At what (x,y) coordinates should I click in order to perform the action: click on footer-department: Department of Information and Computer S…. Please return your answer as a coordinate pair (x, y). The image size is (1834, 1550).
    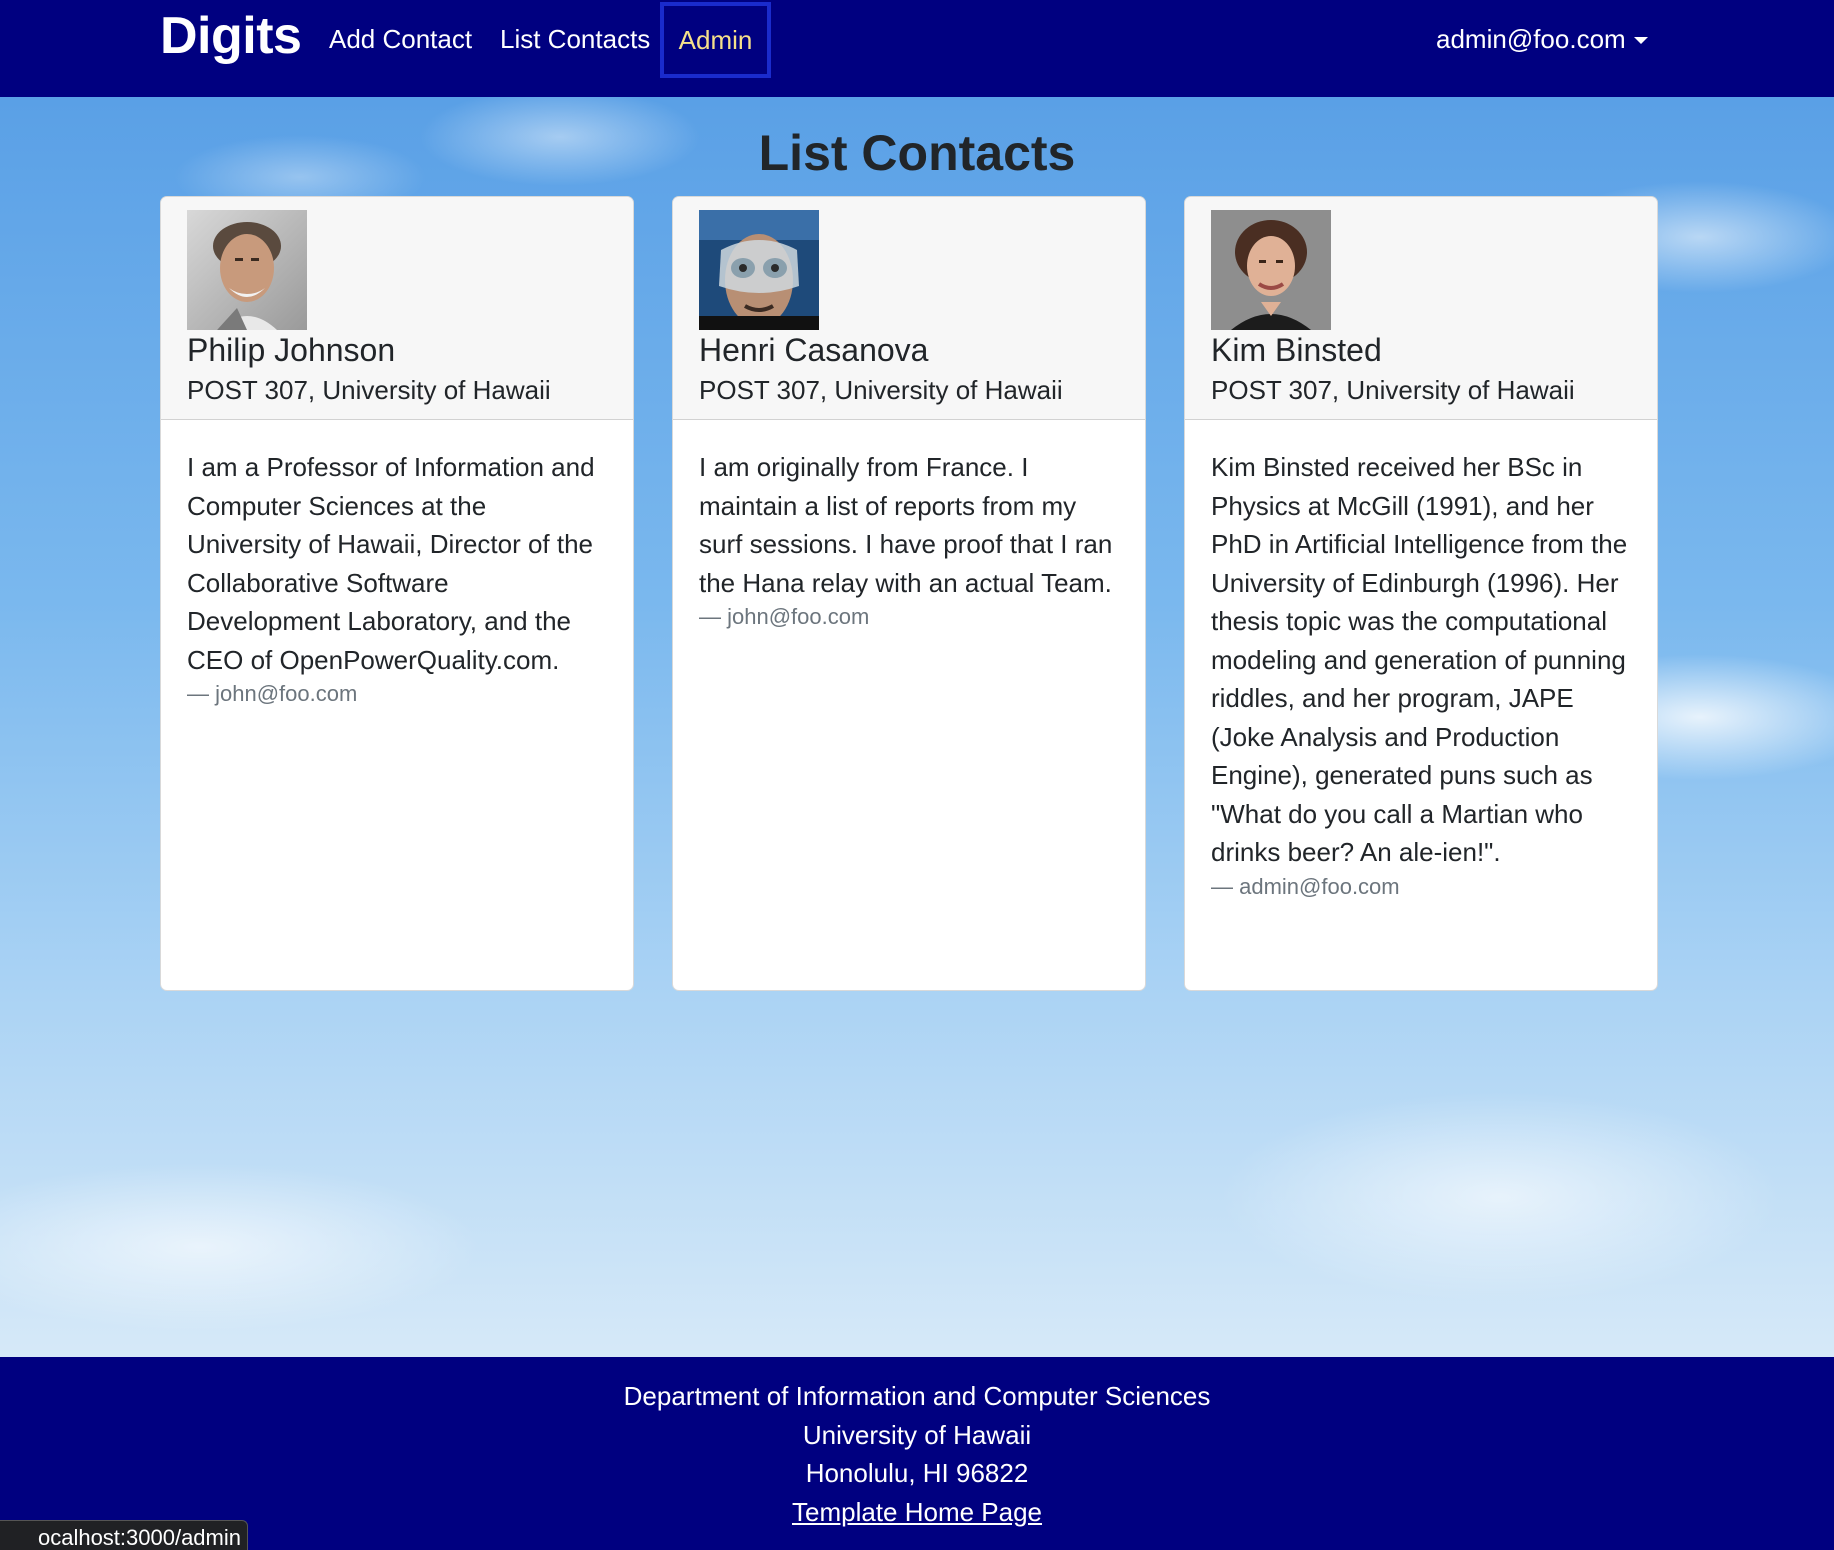
    Looking at the image, I should click on (917, 1396).